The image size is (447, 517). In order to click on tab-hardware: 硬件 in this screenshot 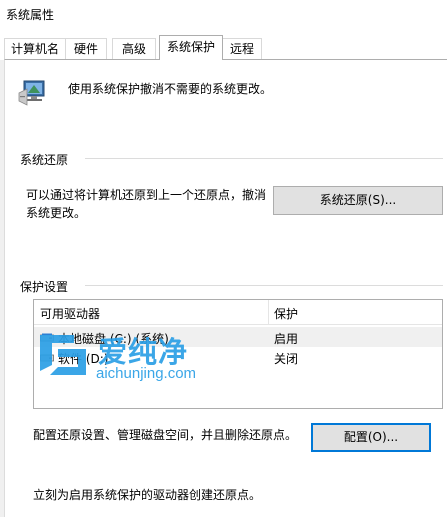, I will do `click(86, 48)`.